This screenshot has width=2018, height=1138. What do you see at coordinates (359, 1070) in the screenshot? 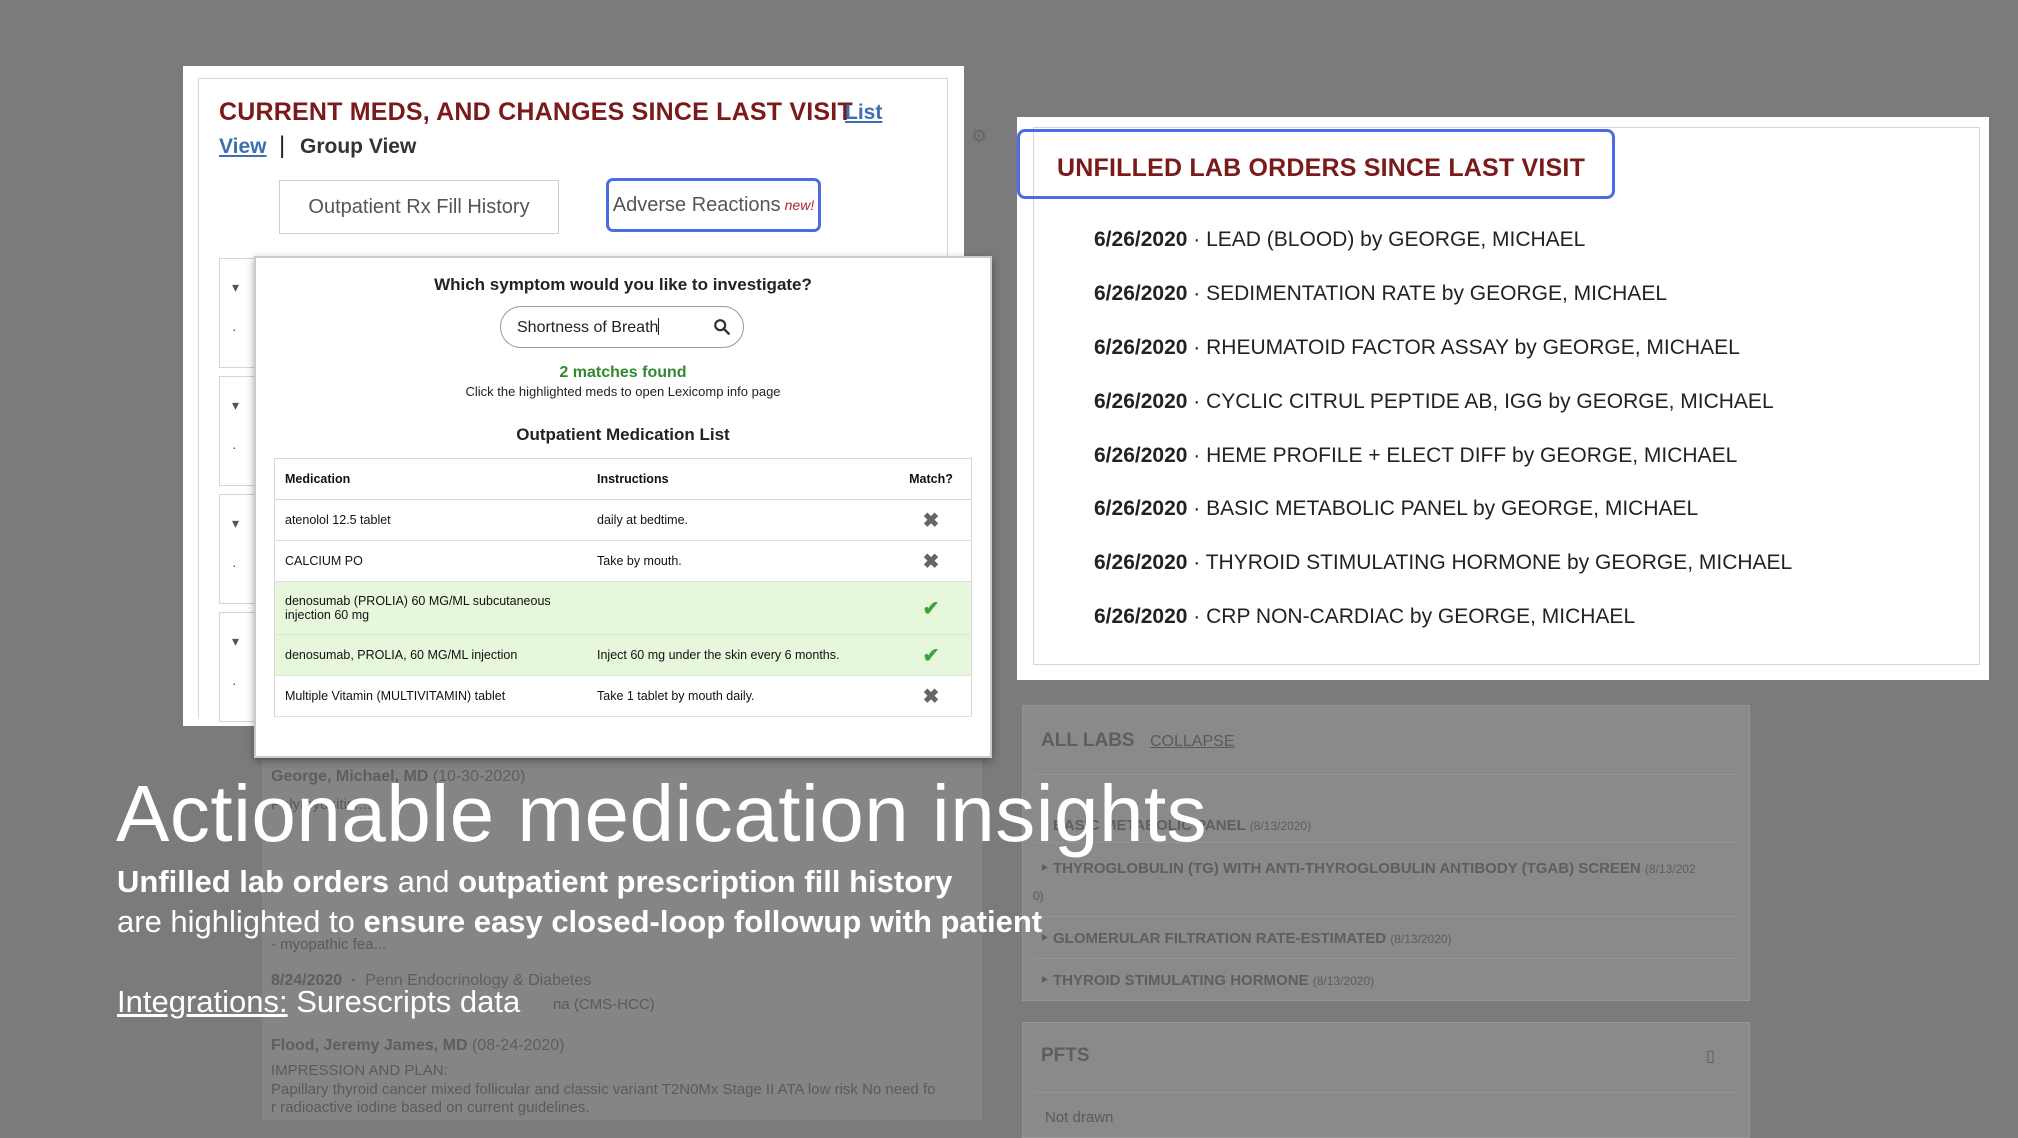
I see `note-text: IMPRESSION AND PLAN:` at bounding box center [359, 1070].